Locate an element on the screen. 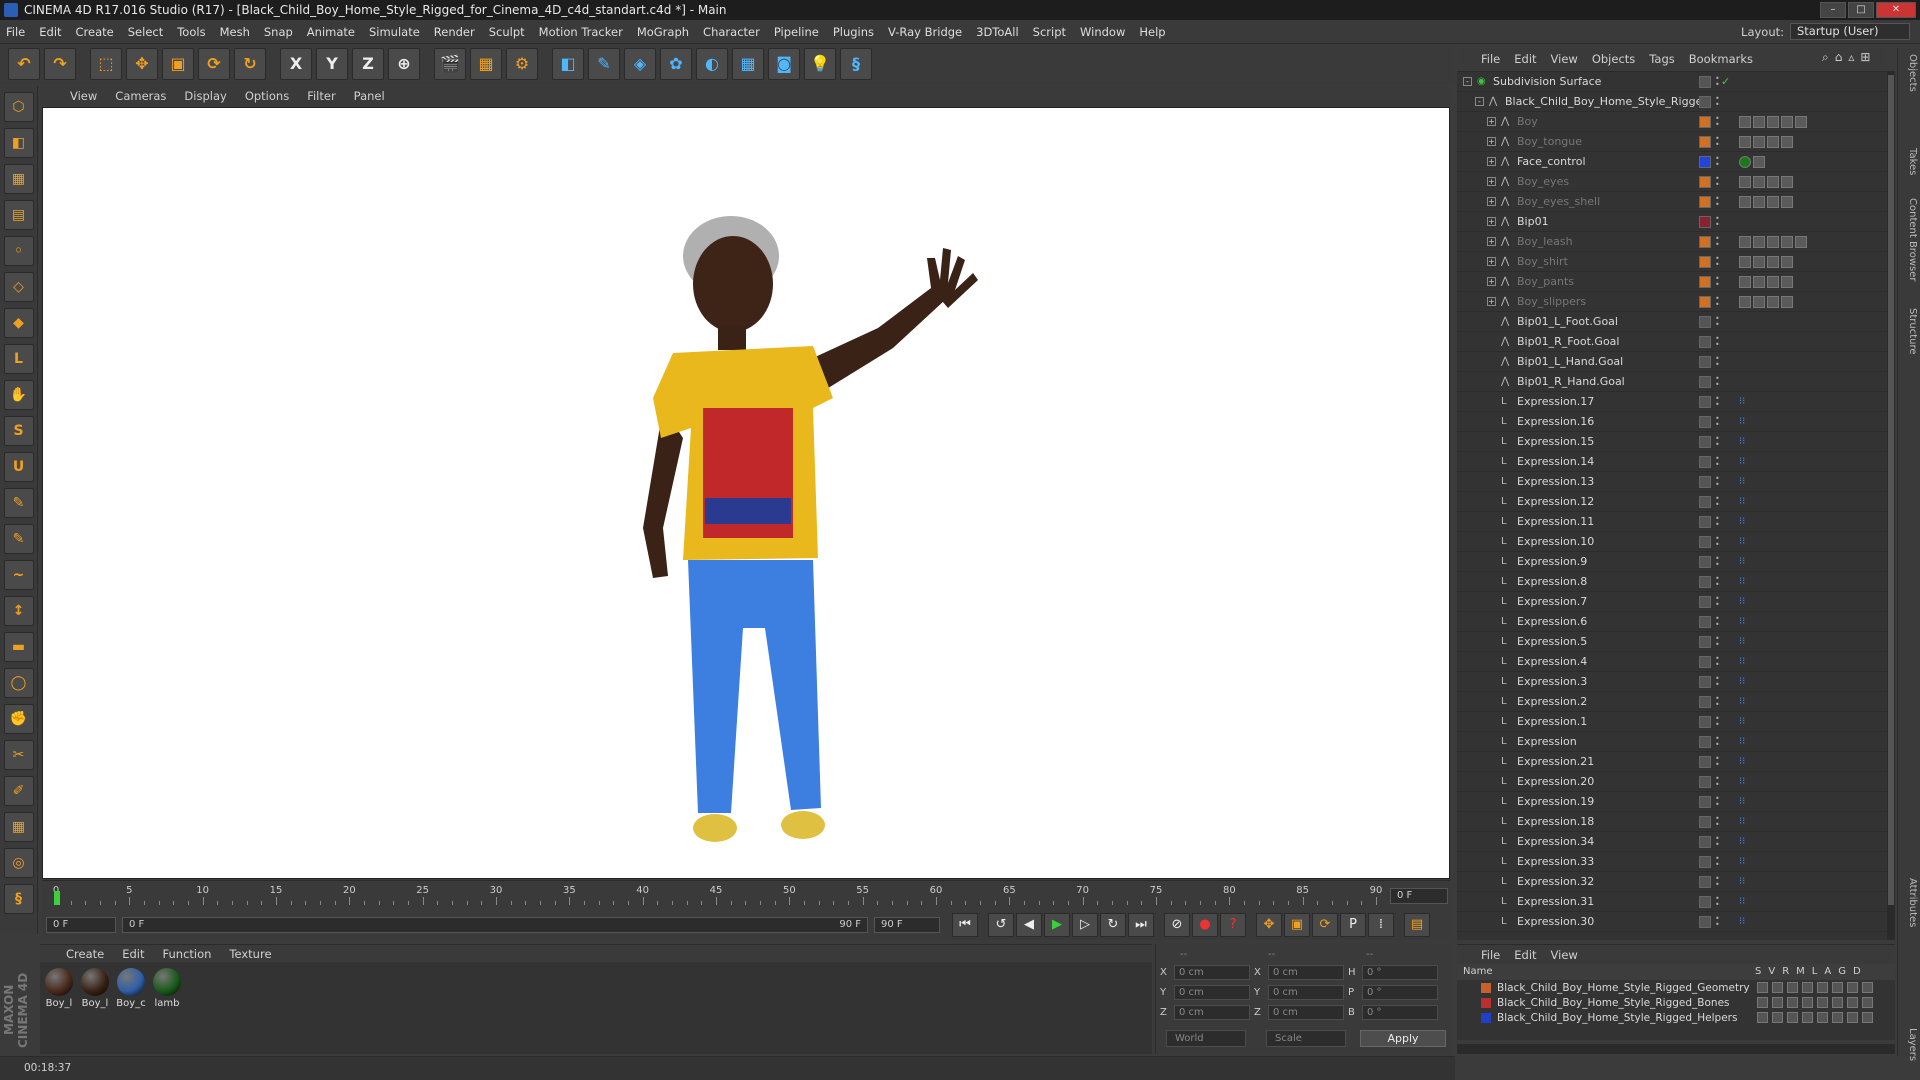 The height and width of the screenshot is (1080, 1920). menu-sculpt: Sculpt is located at coordinates (507, 32).